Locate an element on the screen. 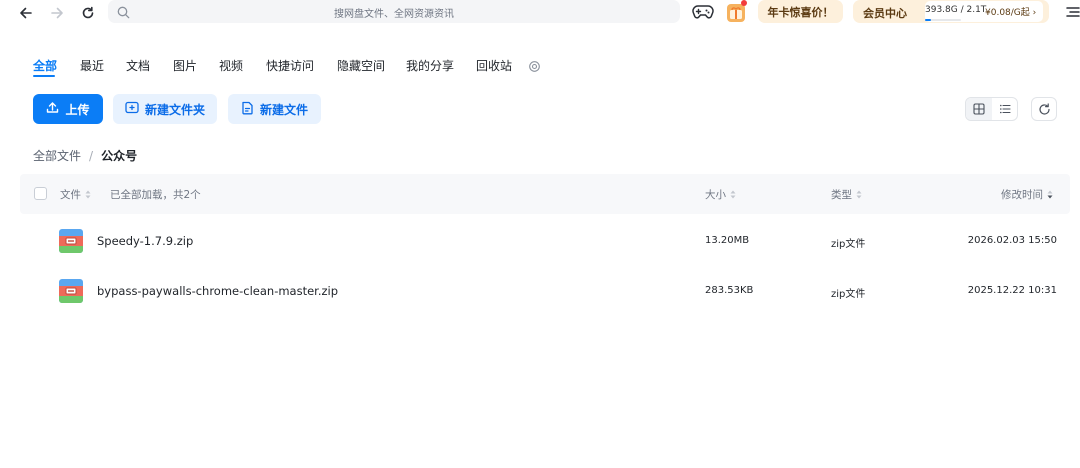 This screenshot has height=468, width=1080. file-table-header: 文件 已全部加载，共2个 大小 类型 修改时间 is located at coordinates (545, 194).